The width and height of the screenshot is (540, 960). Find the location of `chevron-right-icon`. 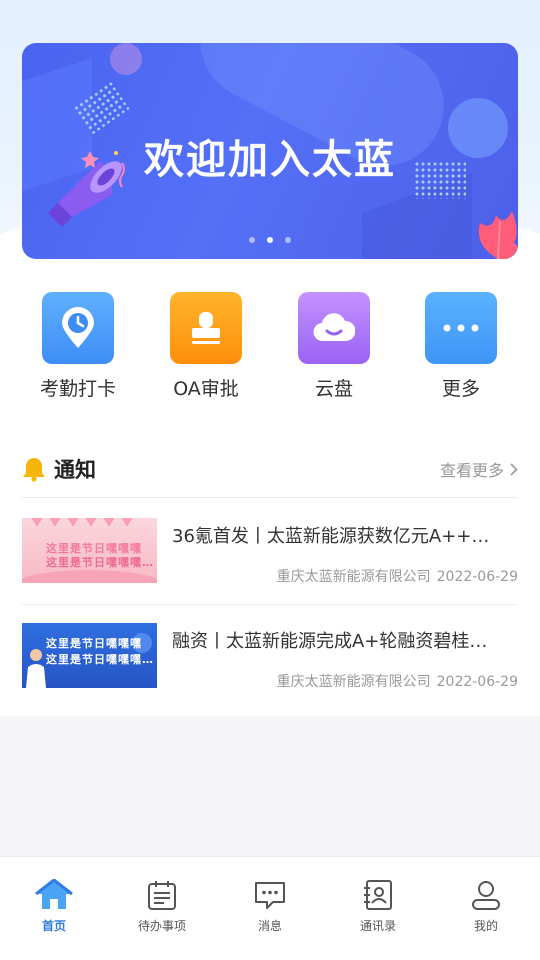

chevron-right-icon is located at coordinates (514, 469).